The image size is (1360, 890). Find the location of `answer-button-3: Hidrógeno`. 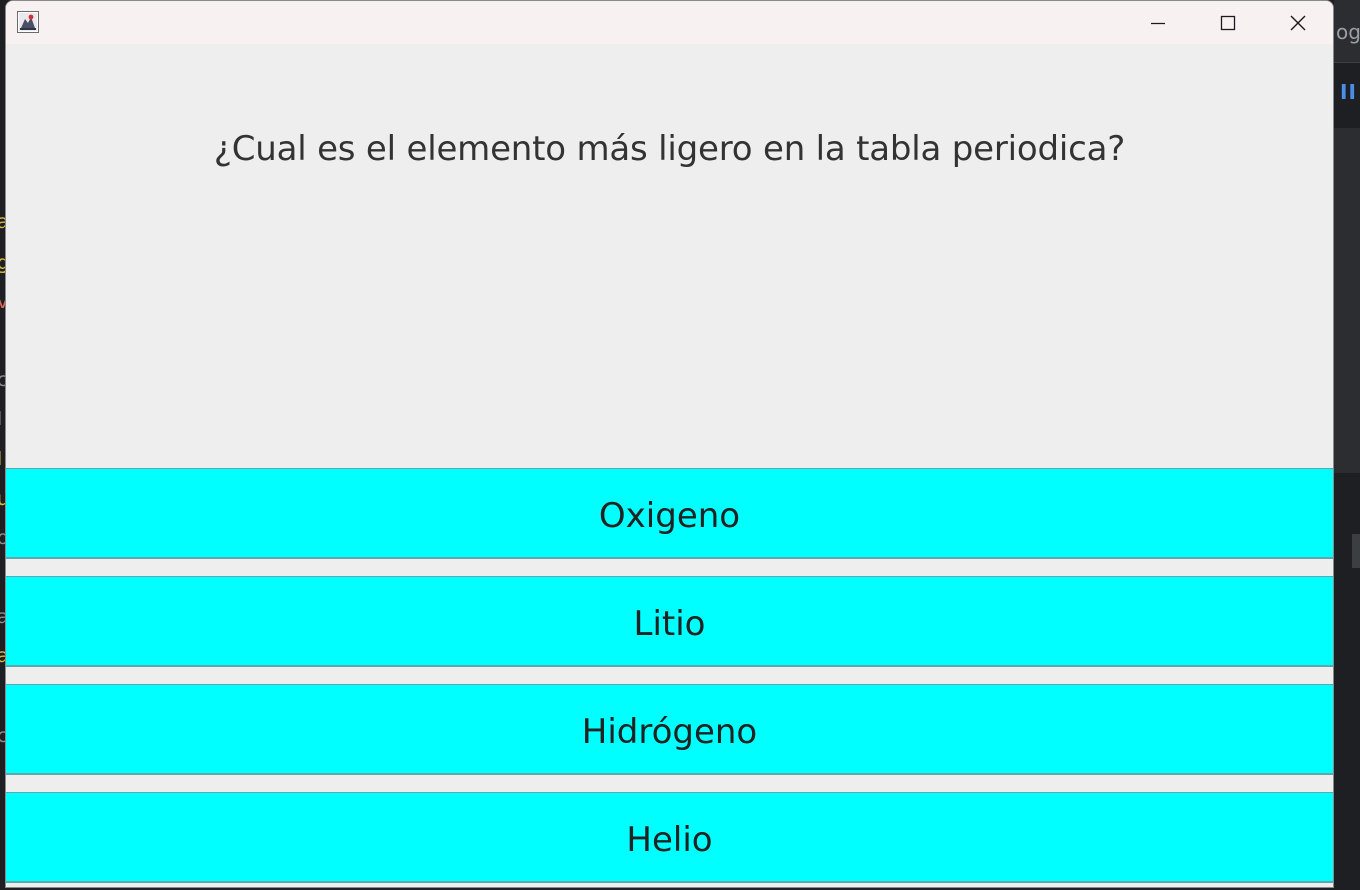

answer-button-3: Hidrógeno is located at coordinates (669, 729).